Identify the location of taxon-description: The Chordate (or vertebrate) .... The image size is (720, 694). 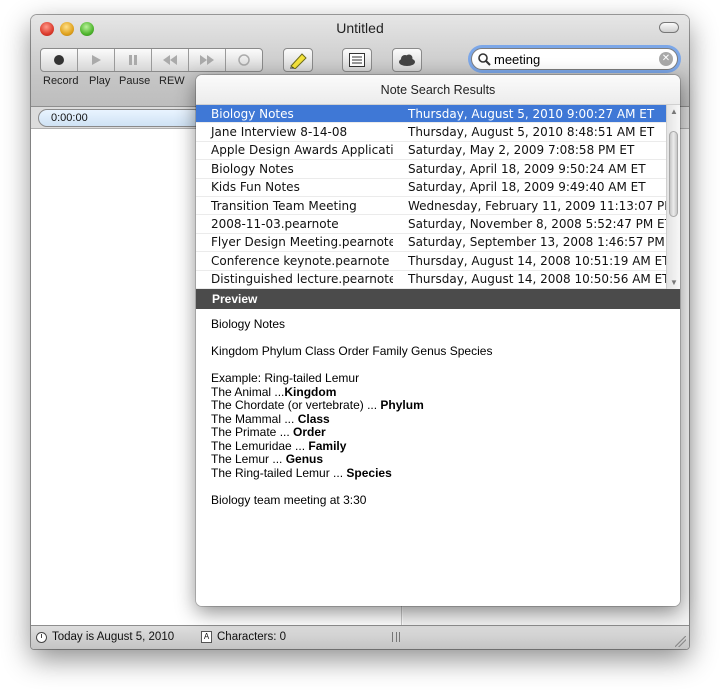
(296, 405).